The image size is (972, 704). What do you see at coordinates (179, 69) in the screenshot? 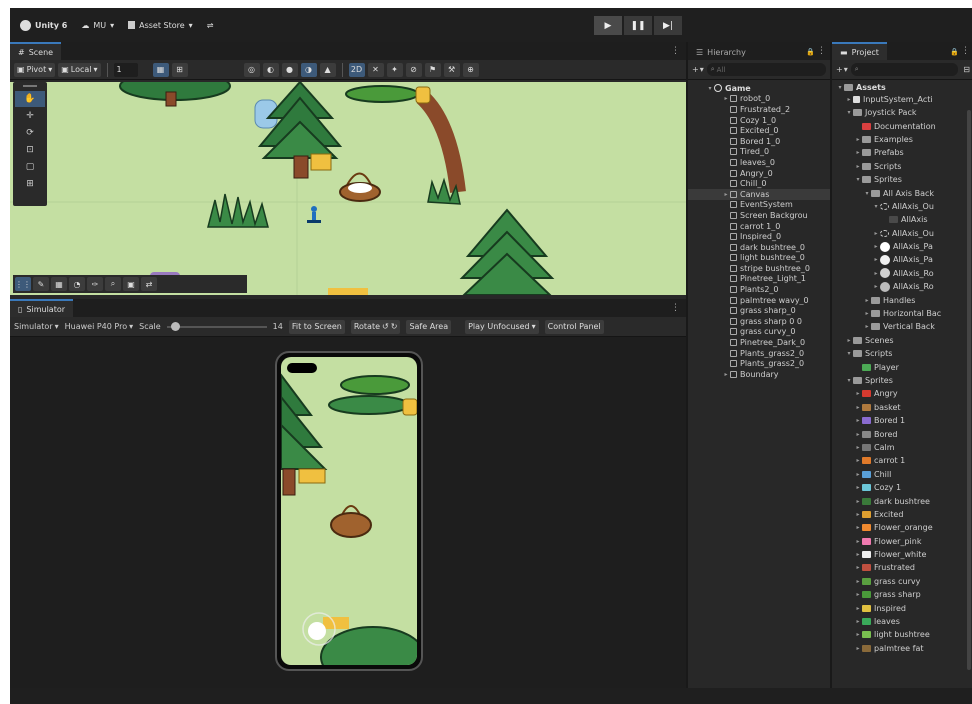
I see `snap-settings-button: ⊞` at bounding box center [179, 69].